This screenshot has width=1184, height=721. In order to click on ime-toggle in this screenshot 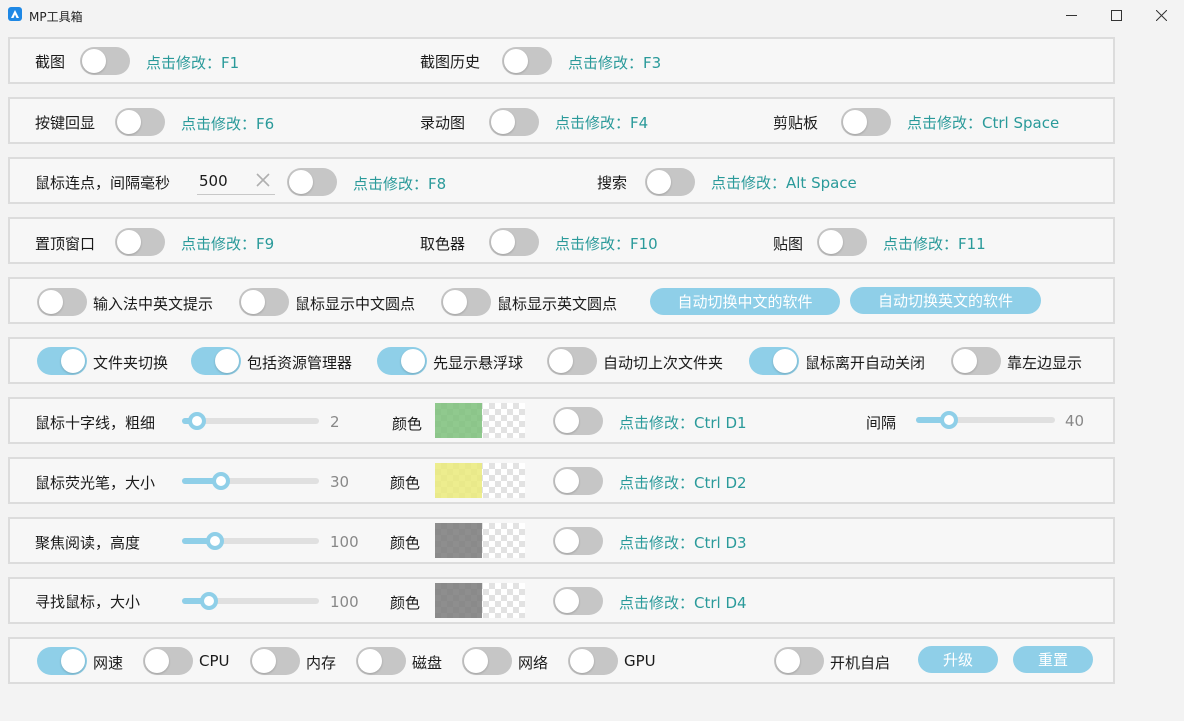, I will do `click(62, 302)`.